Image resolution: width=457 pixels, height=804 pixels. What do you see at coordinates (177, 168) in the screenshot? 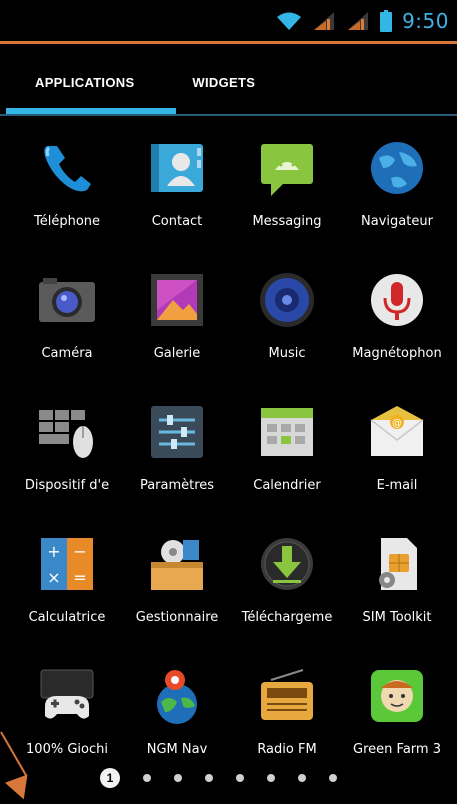
I see `contacts-icon` at bounding box center [177, 168].